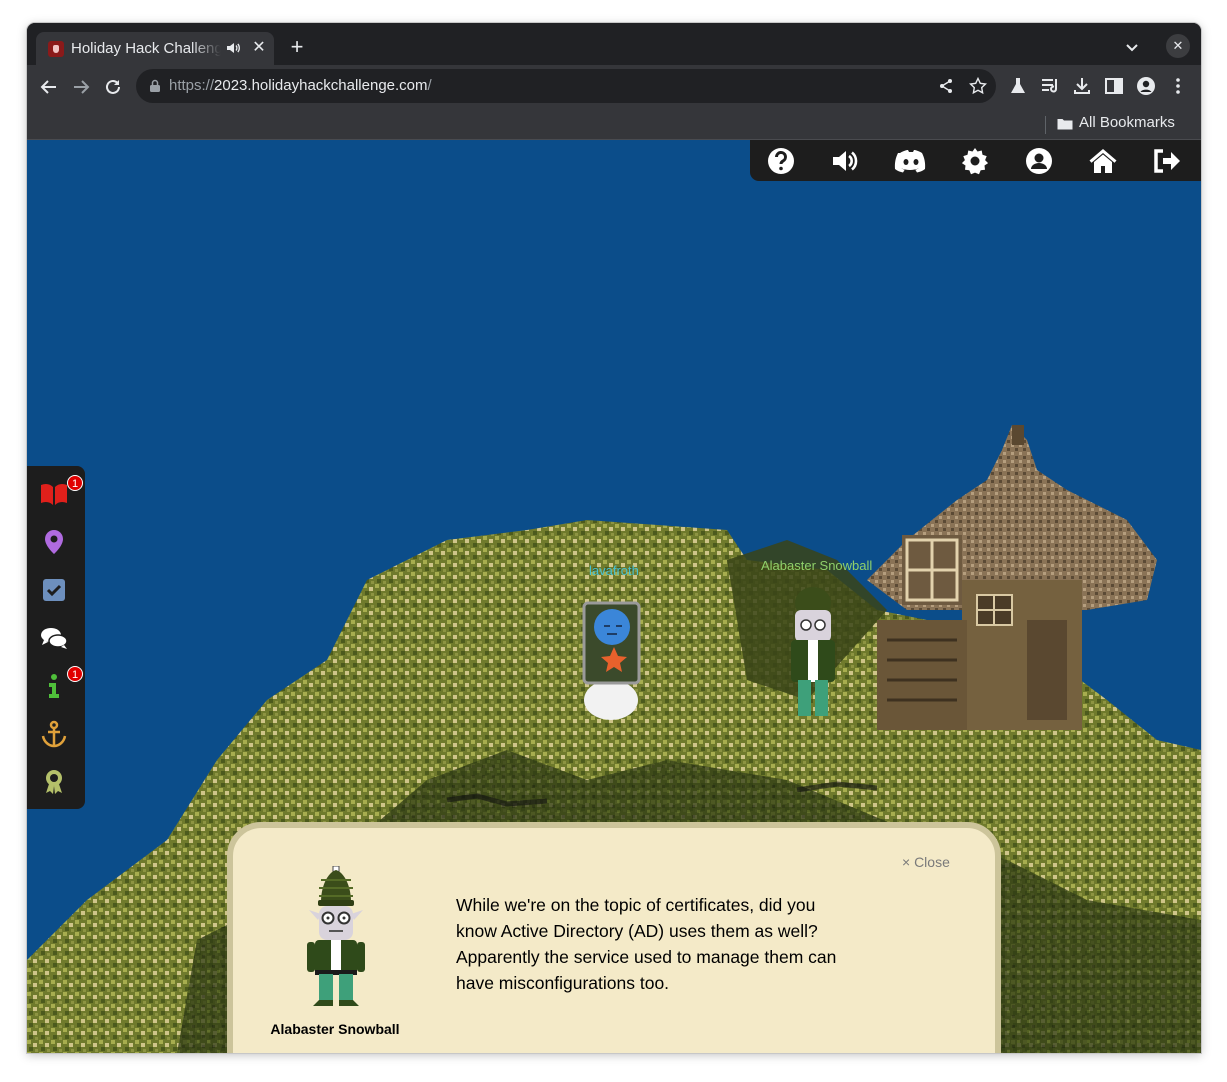 This screenshot has height=1082, width=1227. Describe the element at coordinates (1146, 86) in the screenshot. I see `profile-avatar-icon` at that location.